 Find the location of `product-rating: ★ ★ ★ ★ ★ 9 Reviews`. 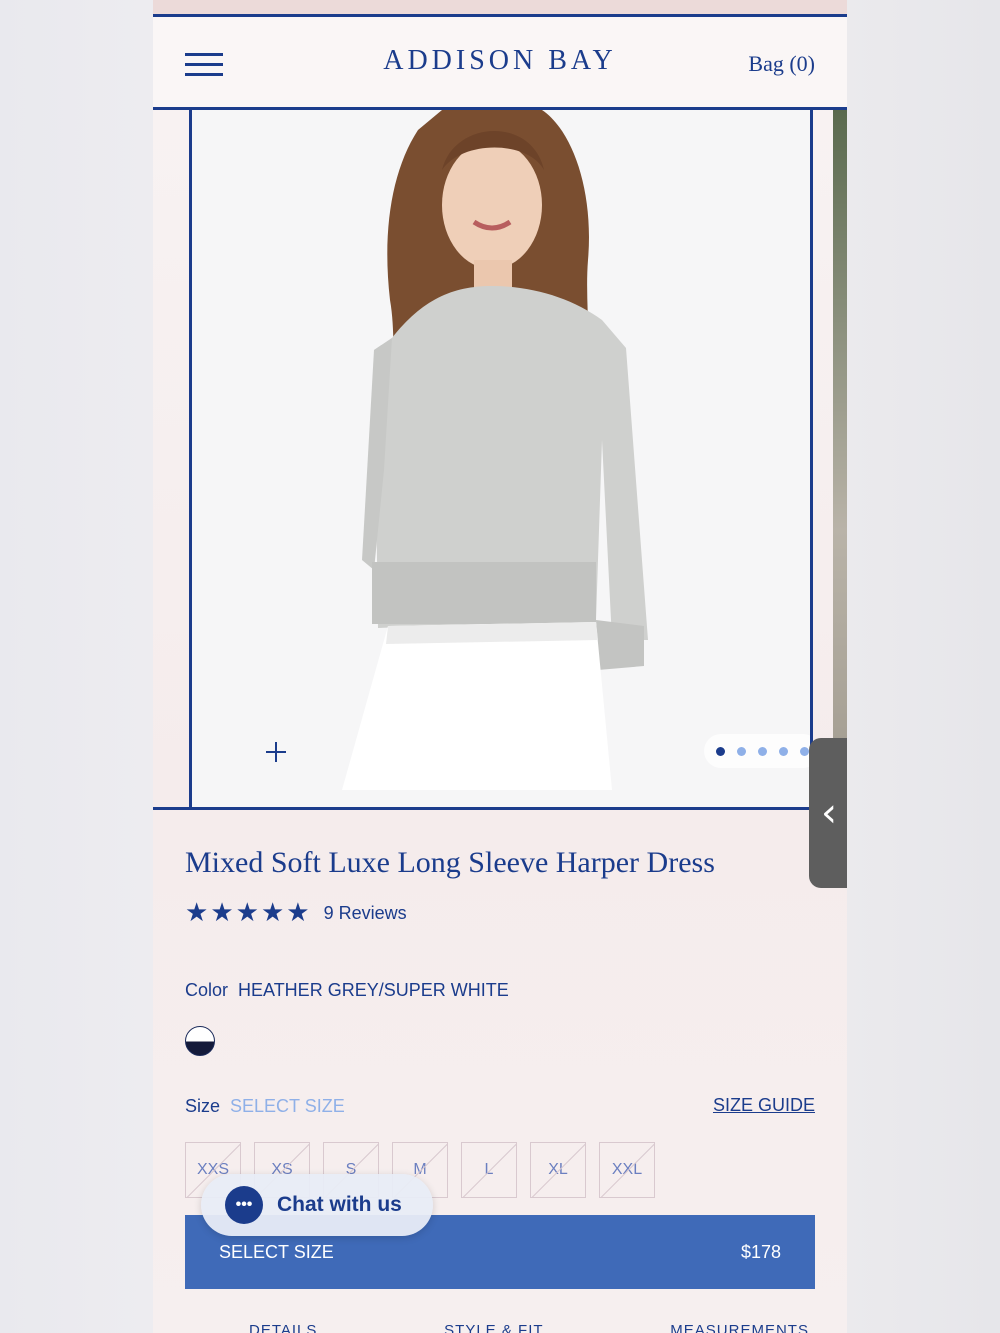

product-rating: ★ ★ ★ ★ ★ 9 Reviews is located at coordinates (296, 913).